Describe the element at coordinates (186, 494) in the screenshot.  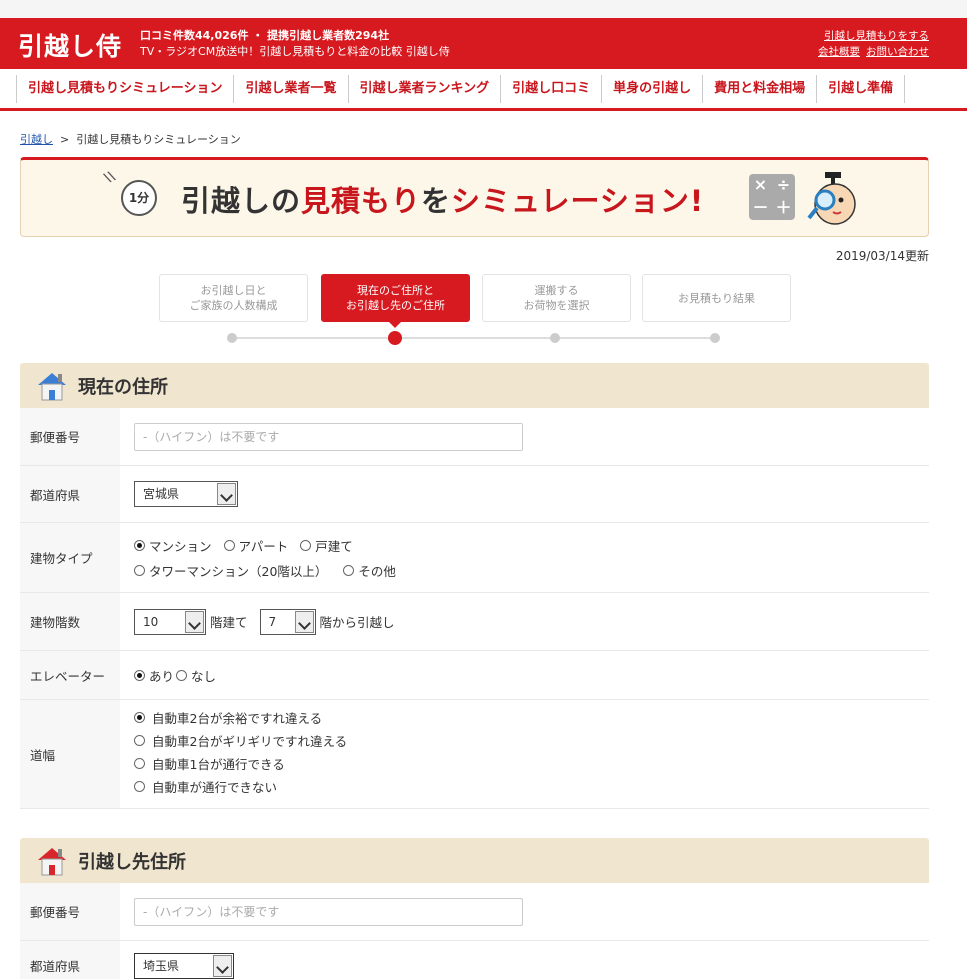
I see `current-pref-select: 宮城県` at that location.